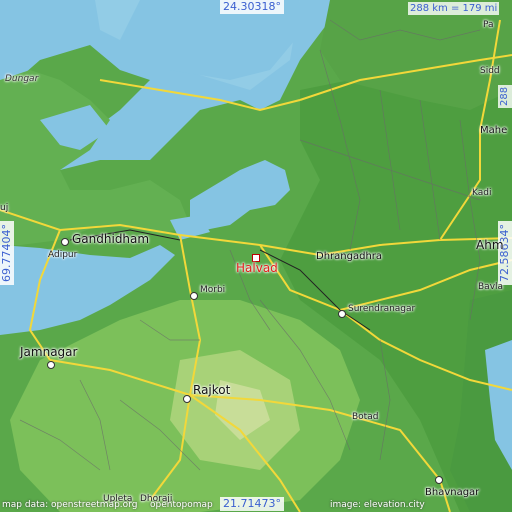 The width and height of the screenshot is (512, 512). What do you see at coordinates (490, 245) in the screenshot?
I see `city-ahm: Ahm` at bounding box center [490, 245].